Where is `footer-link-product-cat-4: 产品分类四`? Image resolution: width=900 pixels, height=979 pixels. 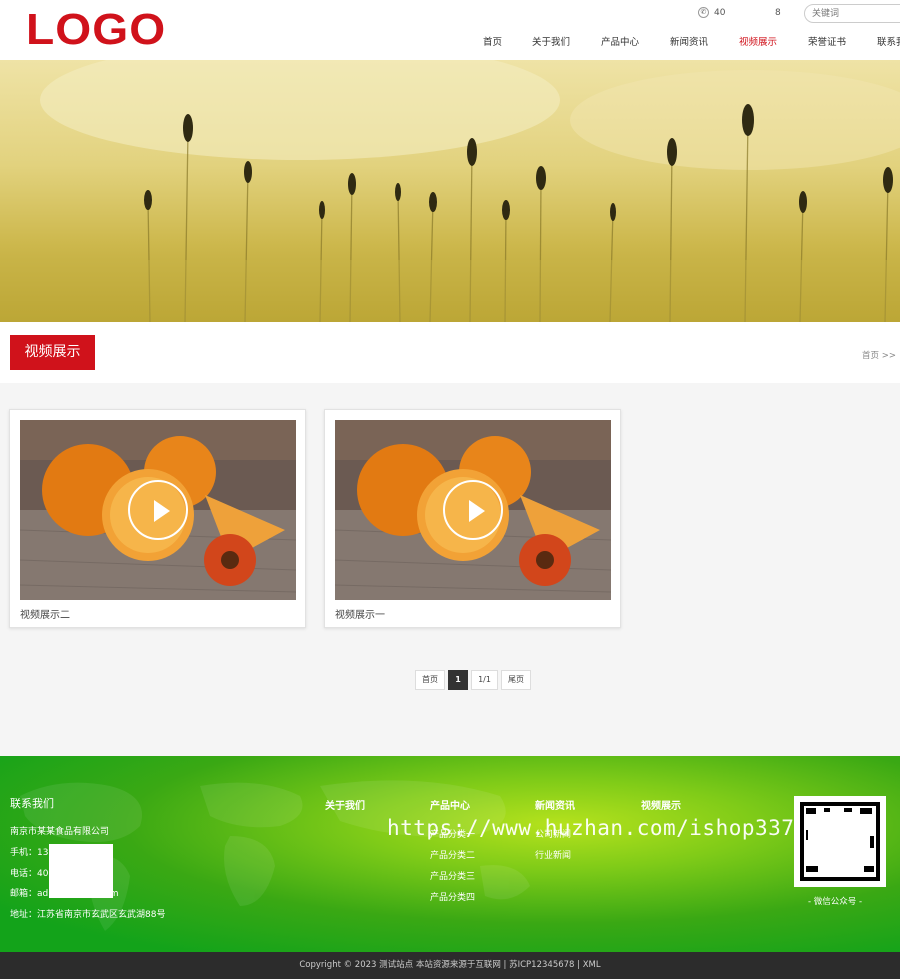 footer-link-product-cat-4: 产品分类四 is located at coordinates (452, 896).